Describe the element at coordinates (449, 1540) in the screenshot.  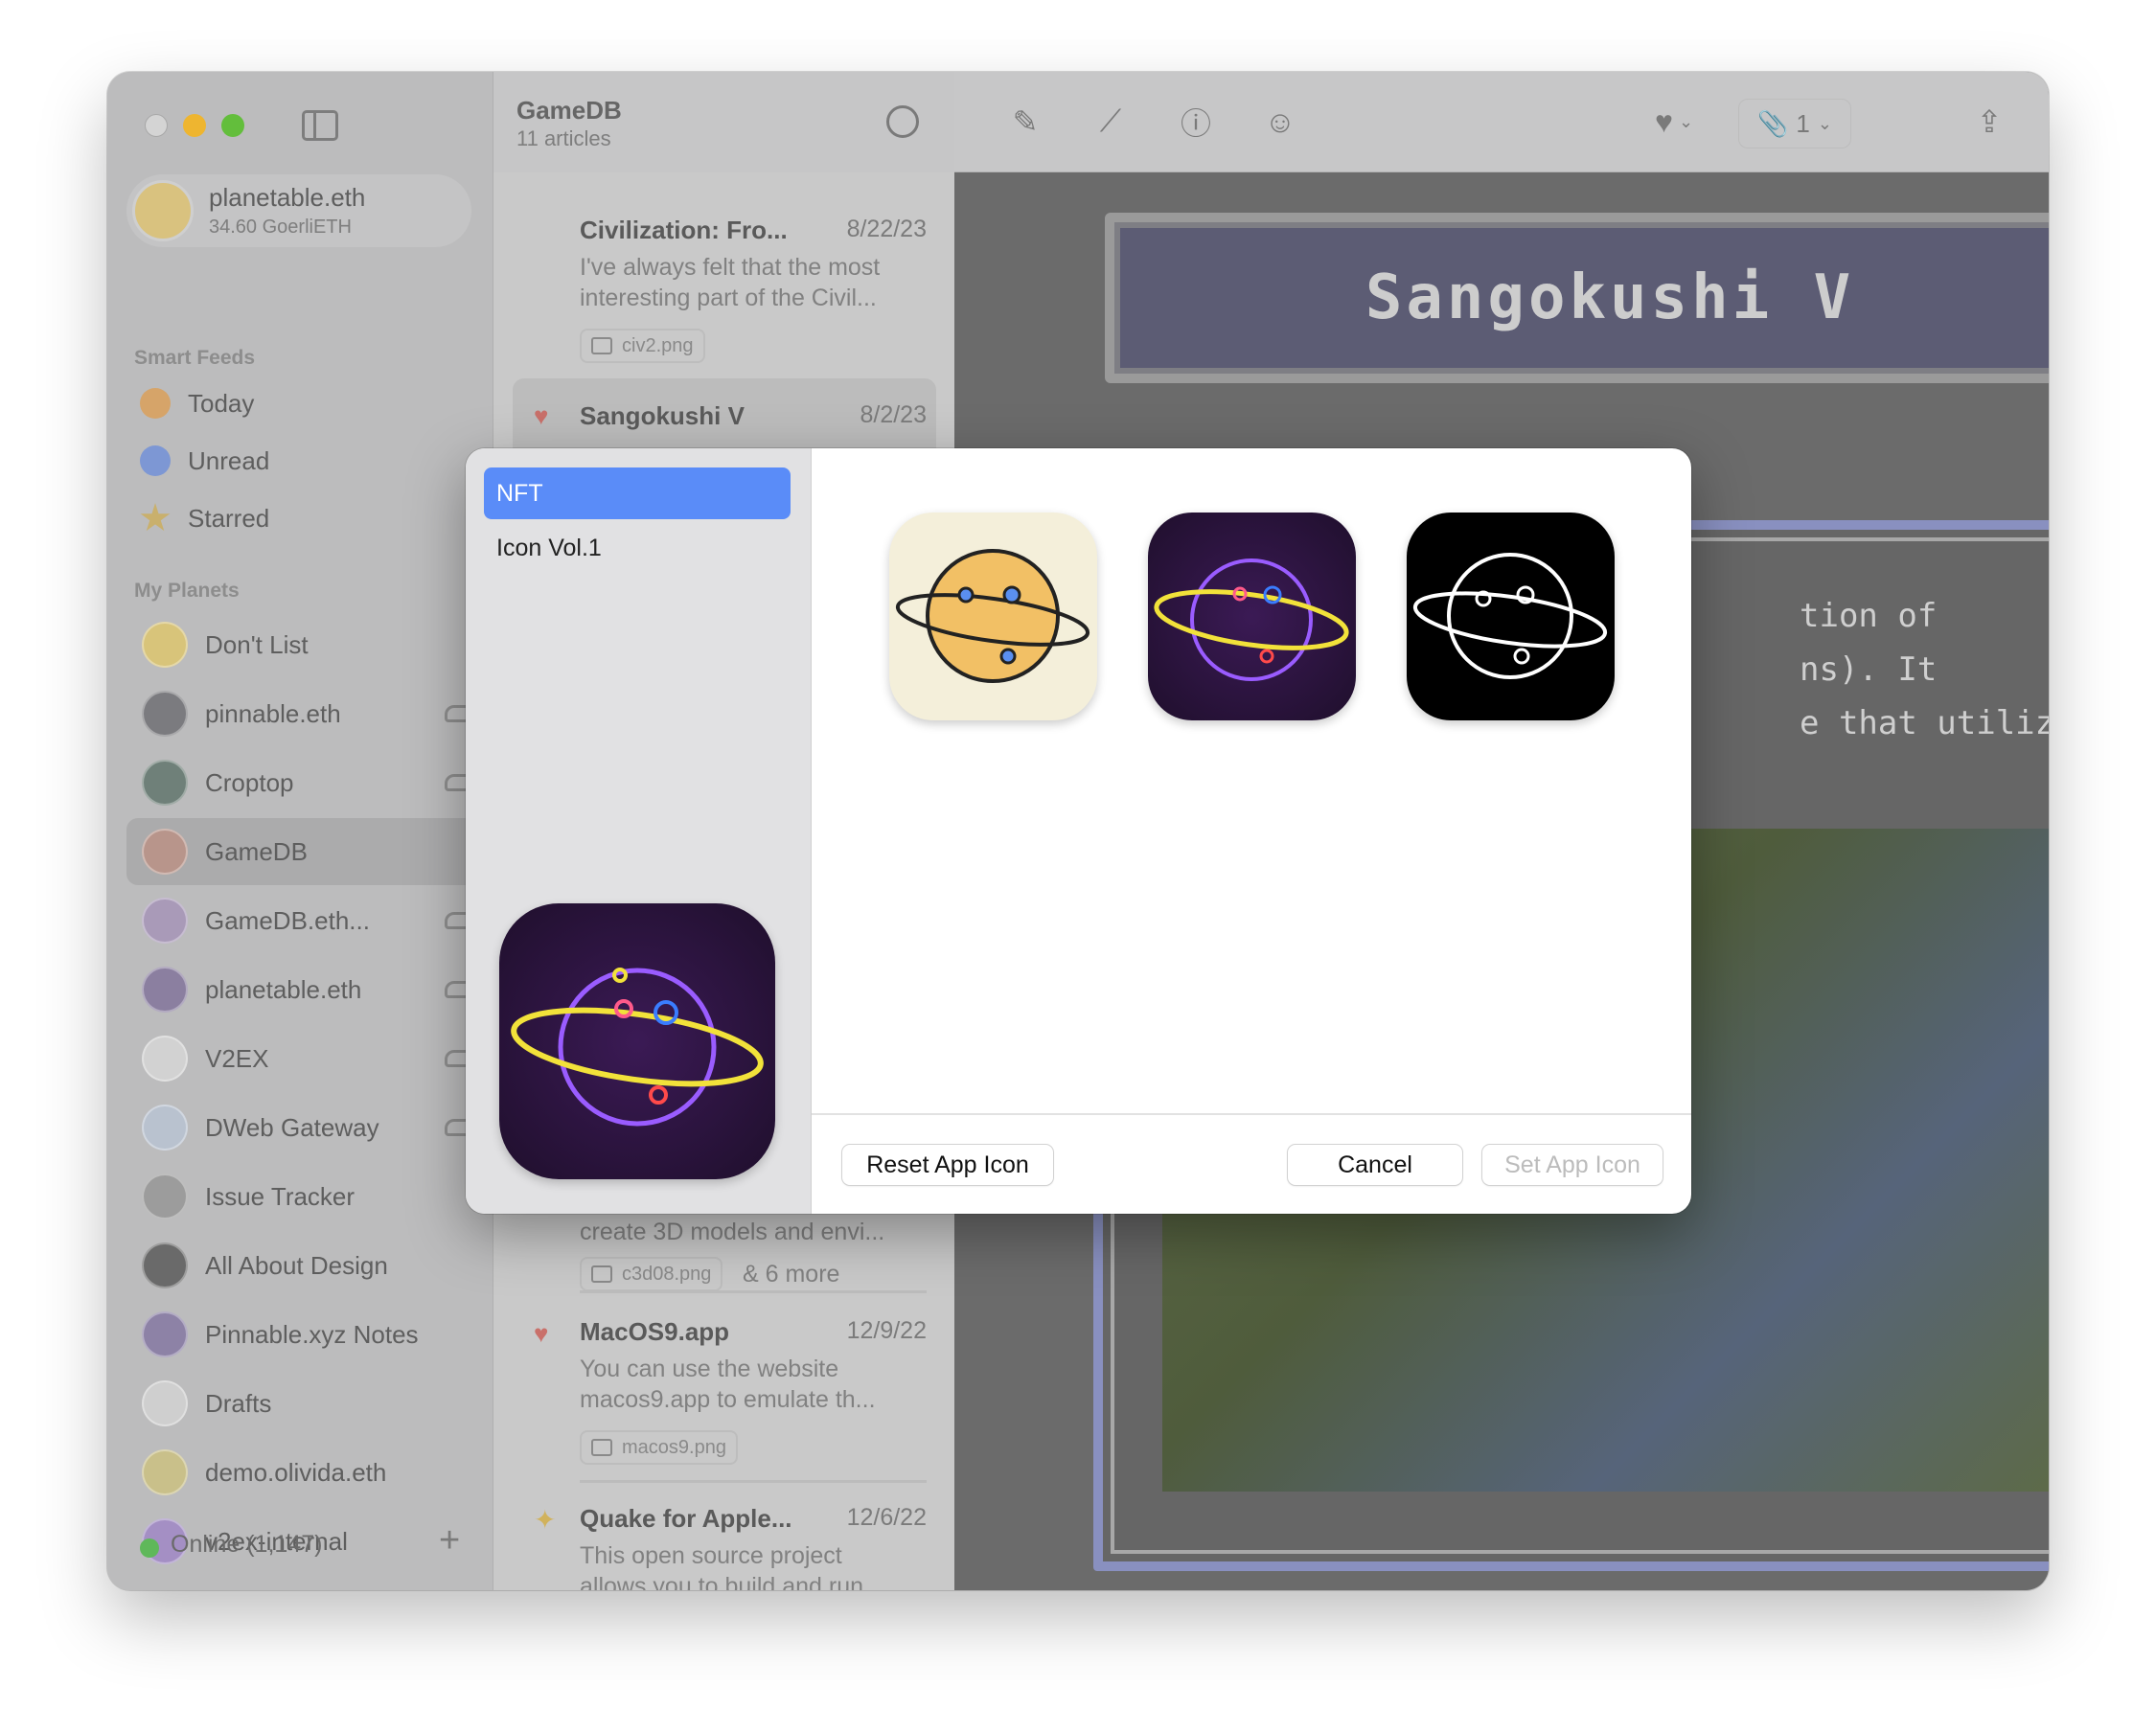
I see `add-planet-button: +` at that location.